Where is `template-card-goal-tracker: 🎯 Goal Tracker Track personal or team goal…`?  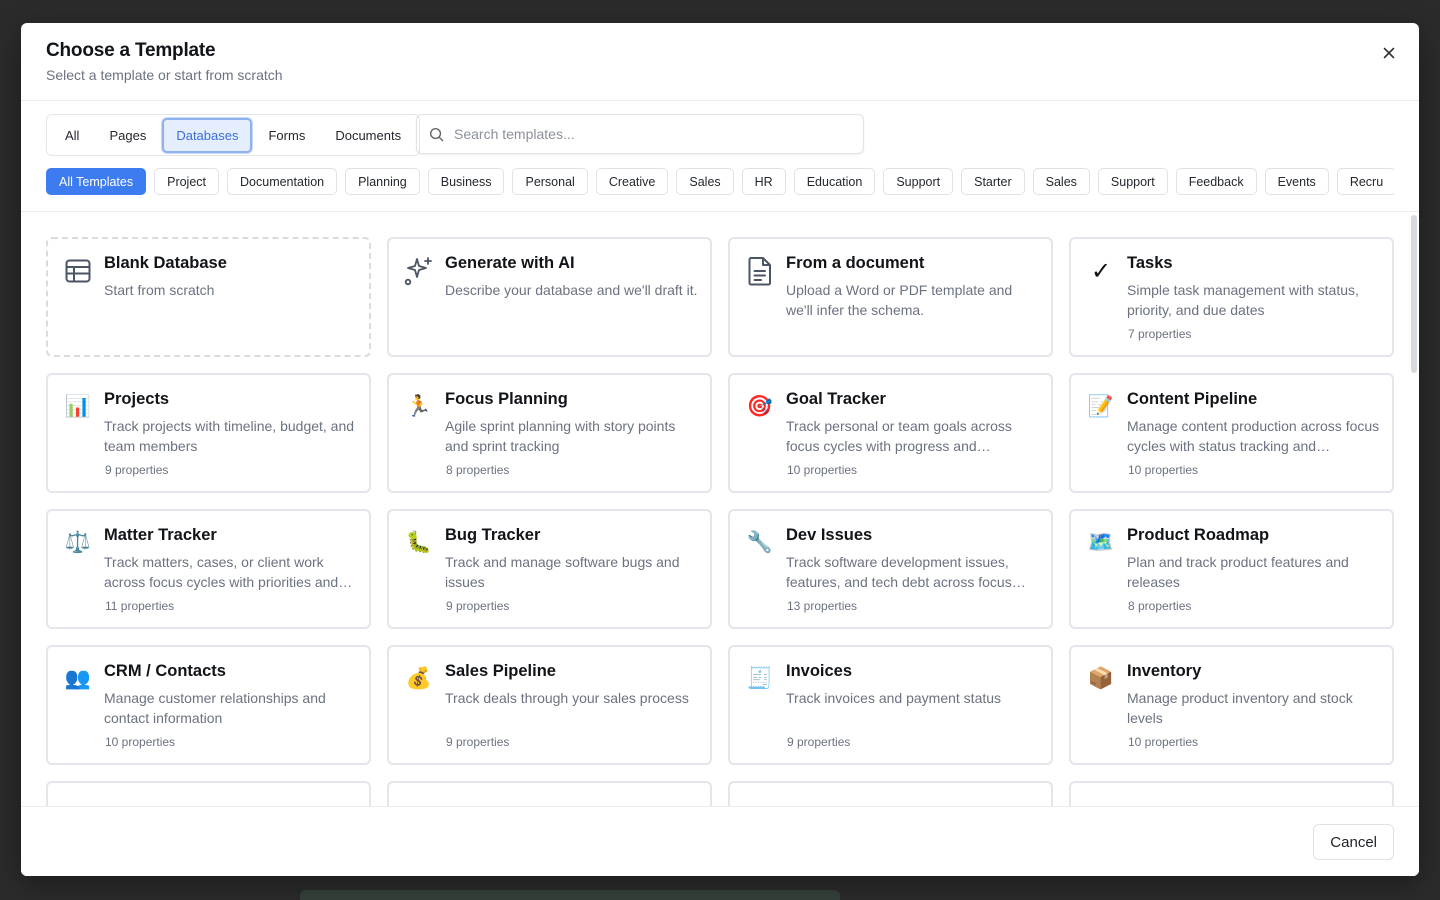
template-card-goal-tracker: 🎯 Goal Tracker Track personal or team goal… is located at coordinates (890, 433).